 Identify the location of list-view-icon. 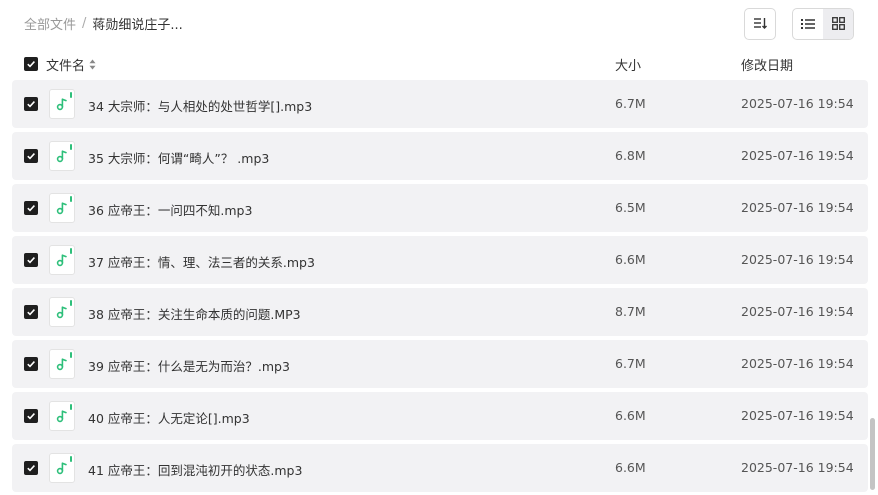
(808, 24).